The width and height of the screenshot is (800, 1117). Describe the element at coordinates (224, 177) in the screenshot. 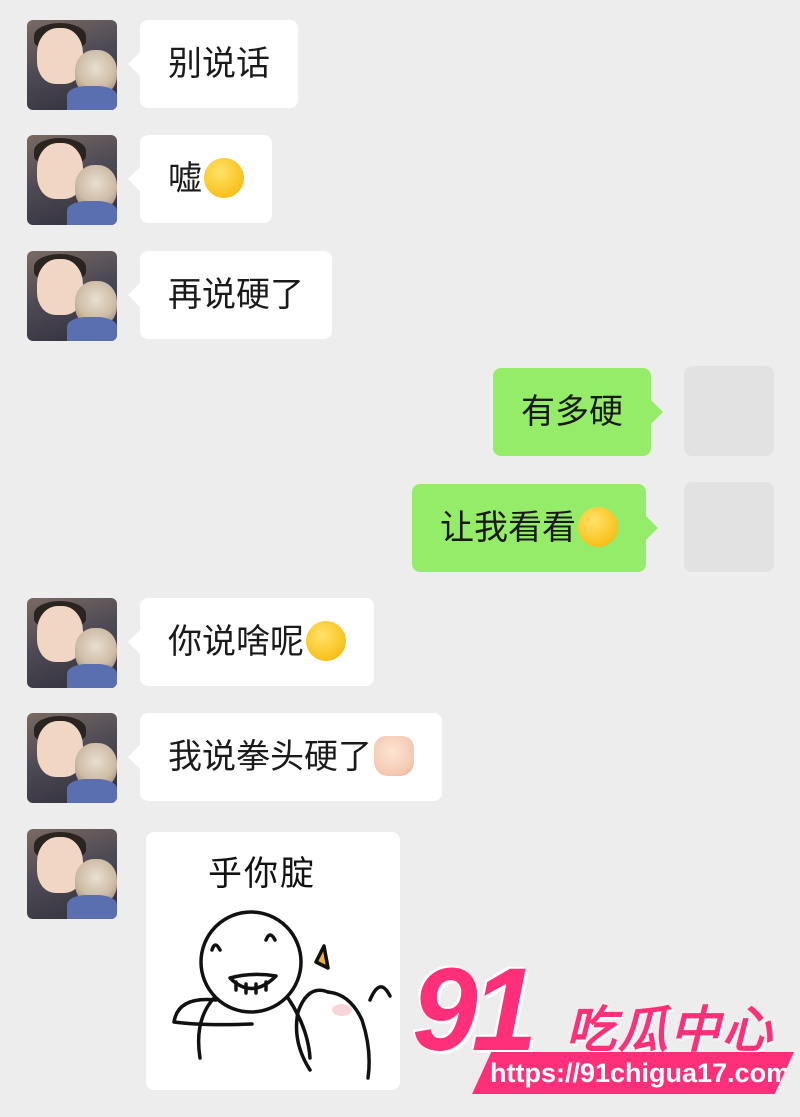

I see `shushing-face-emoji-icon` at that location.